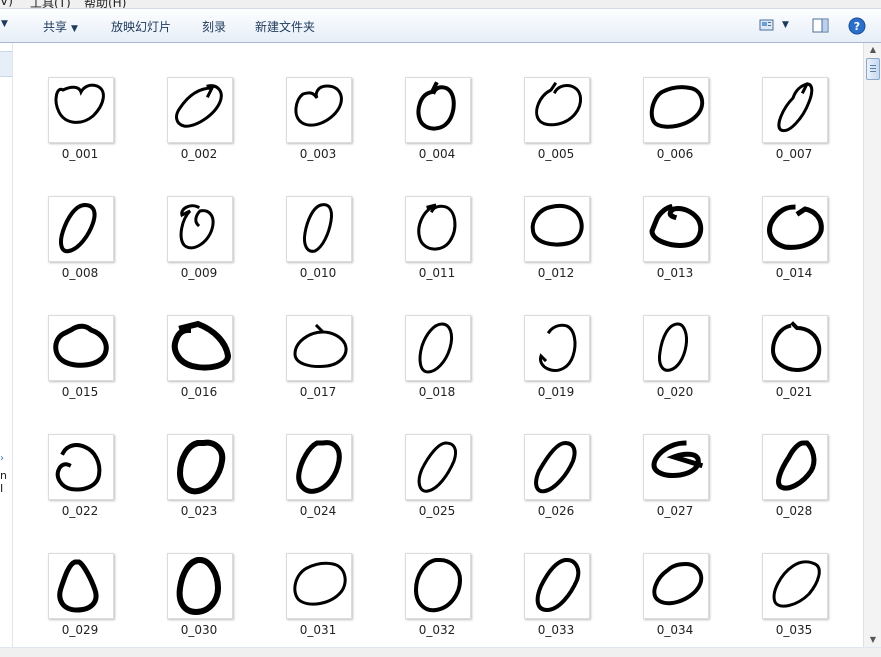  Describe the element at coordinates (80, 511) in the screenshot. I see `file-name: 0_022` at that location.